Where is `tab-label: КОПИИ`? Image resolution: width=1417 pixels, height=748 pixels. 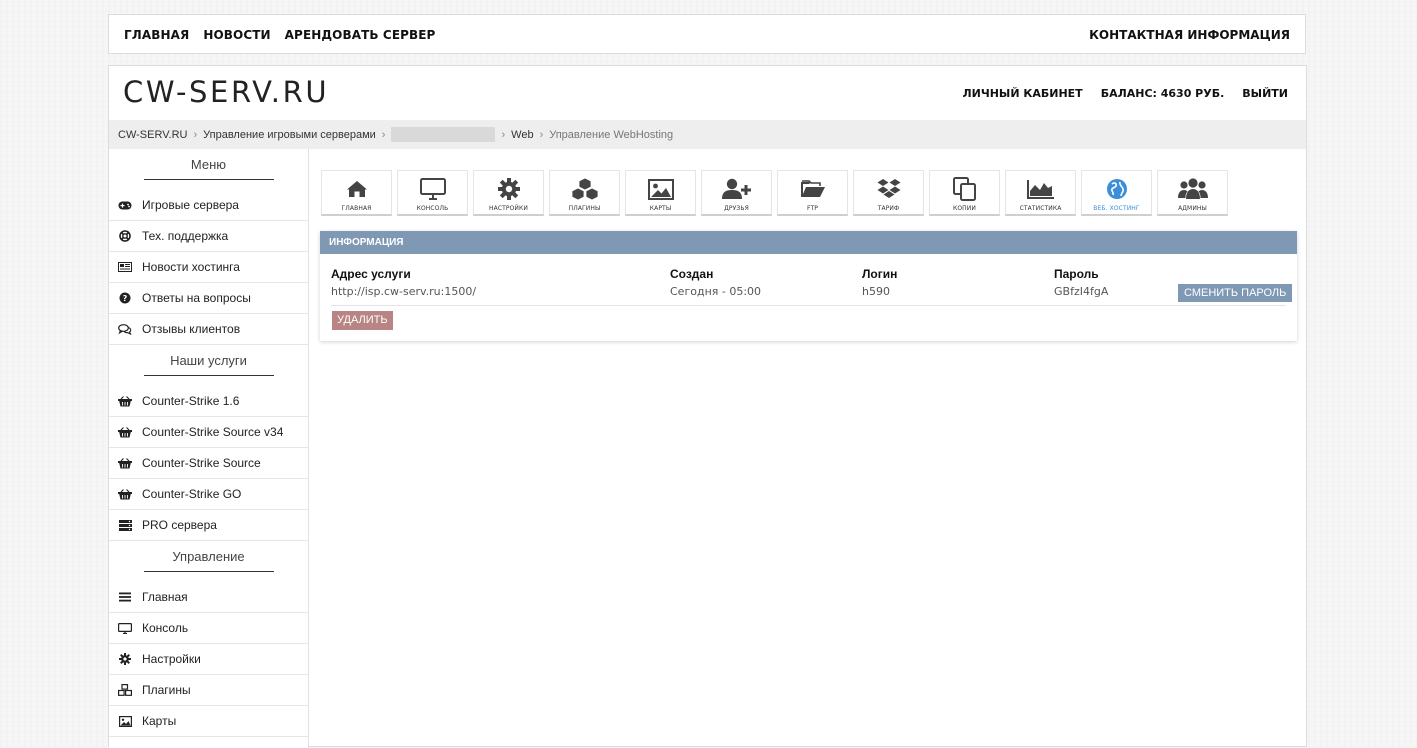 tab-label: КОПИИ is located at coordinates (964, 208).